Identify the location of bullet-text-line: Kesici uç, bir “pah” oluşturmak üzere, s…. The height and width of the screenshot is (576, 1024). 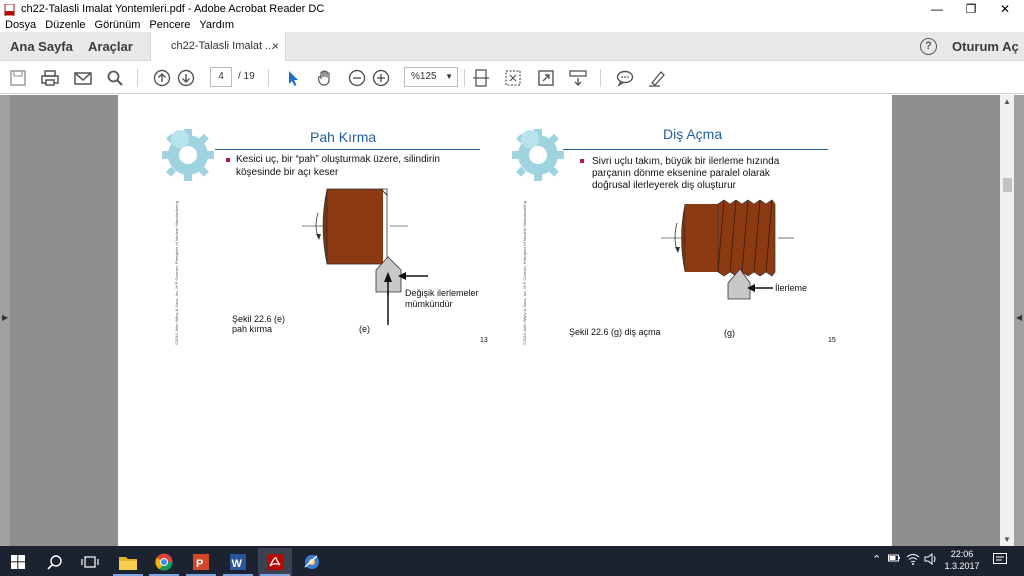
(338, 159).